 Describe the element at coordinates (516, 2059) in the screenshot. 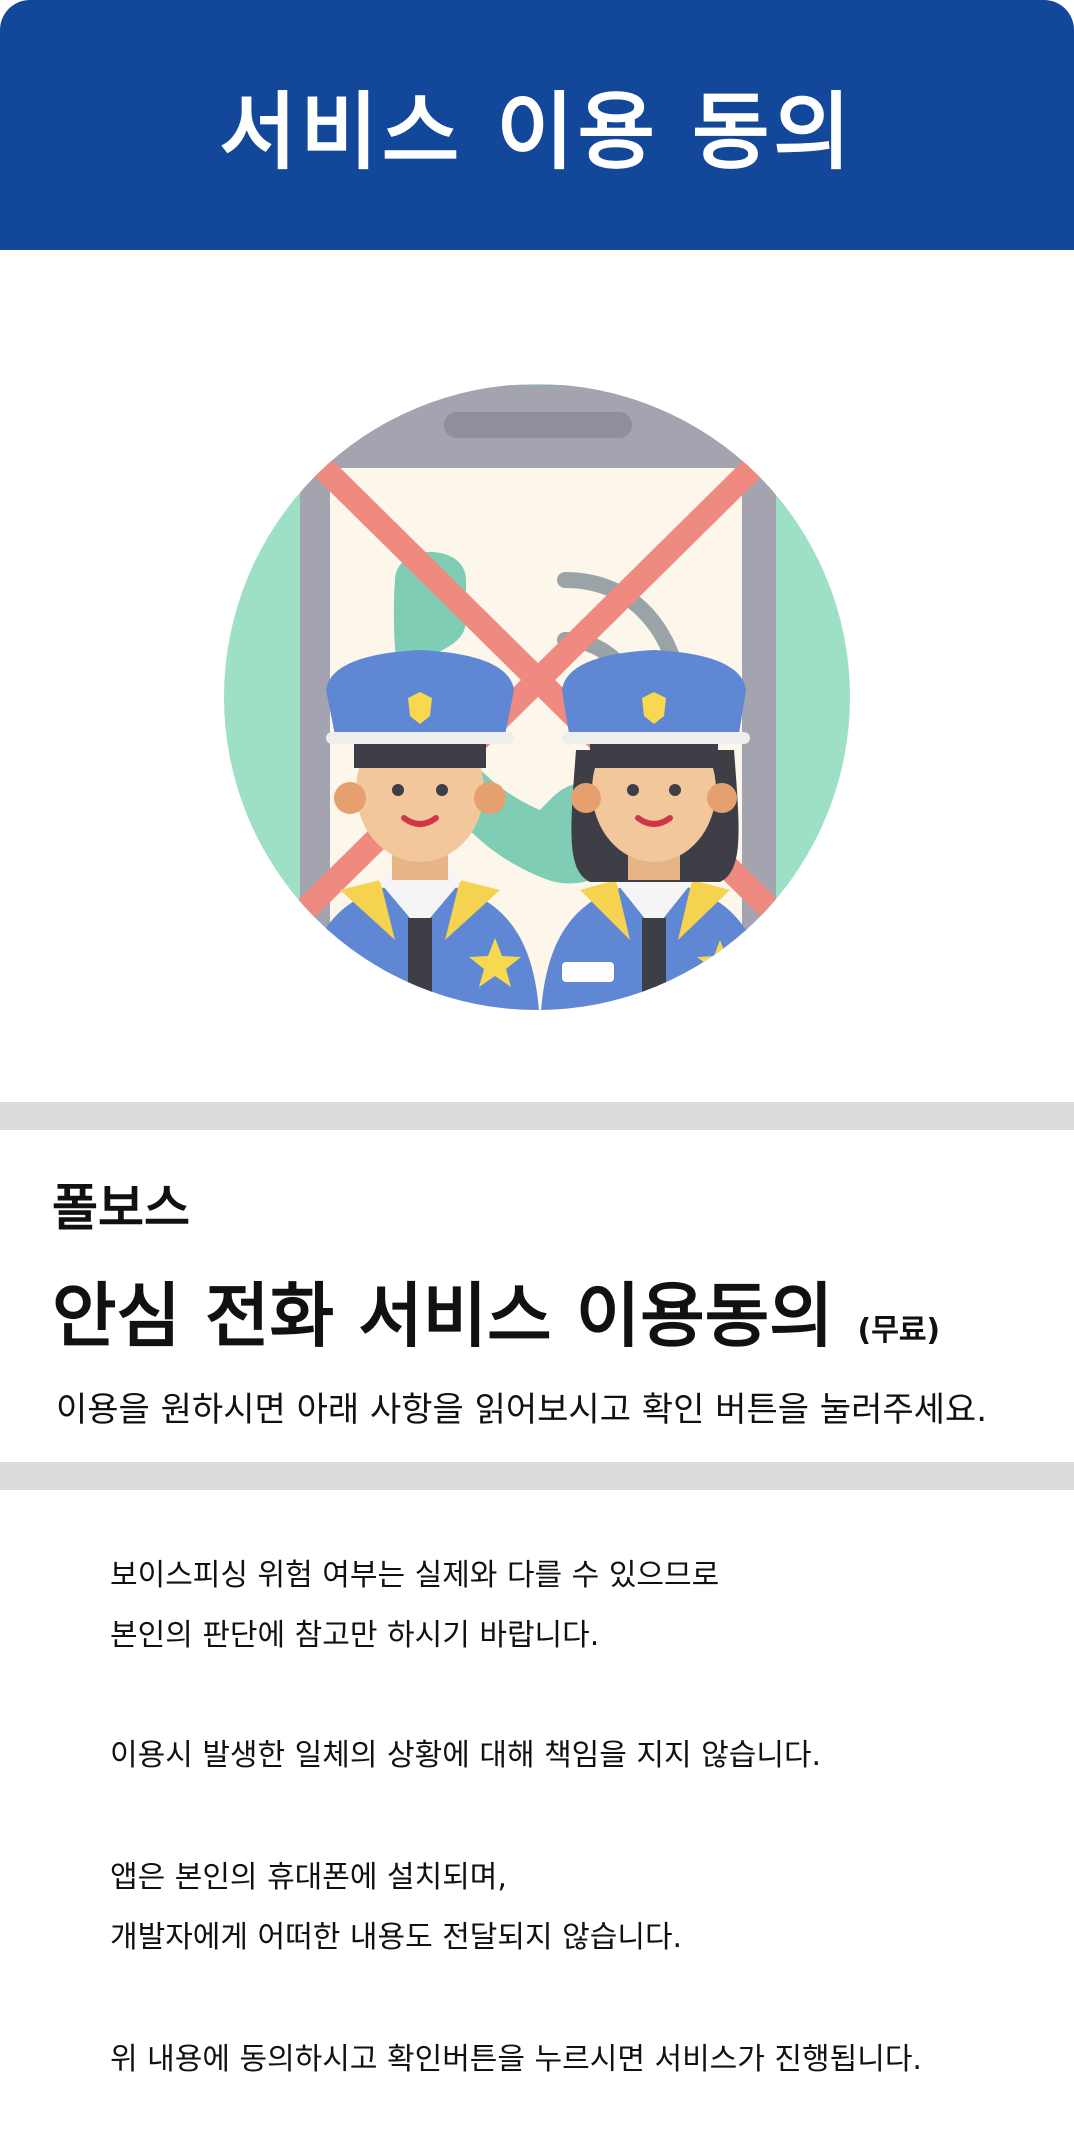

I see `term-line: 위 내용에 동의하시고 확인버튼을 누르시면 서비스가 진행됩니다.` at that location.